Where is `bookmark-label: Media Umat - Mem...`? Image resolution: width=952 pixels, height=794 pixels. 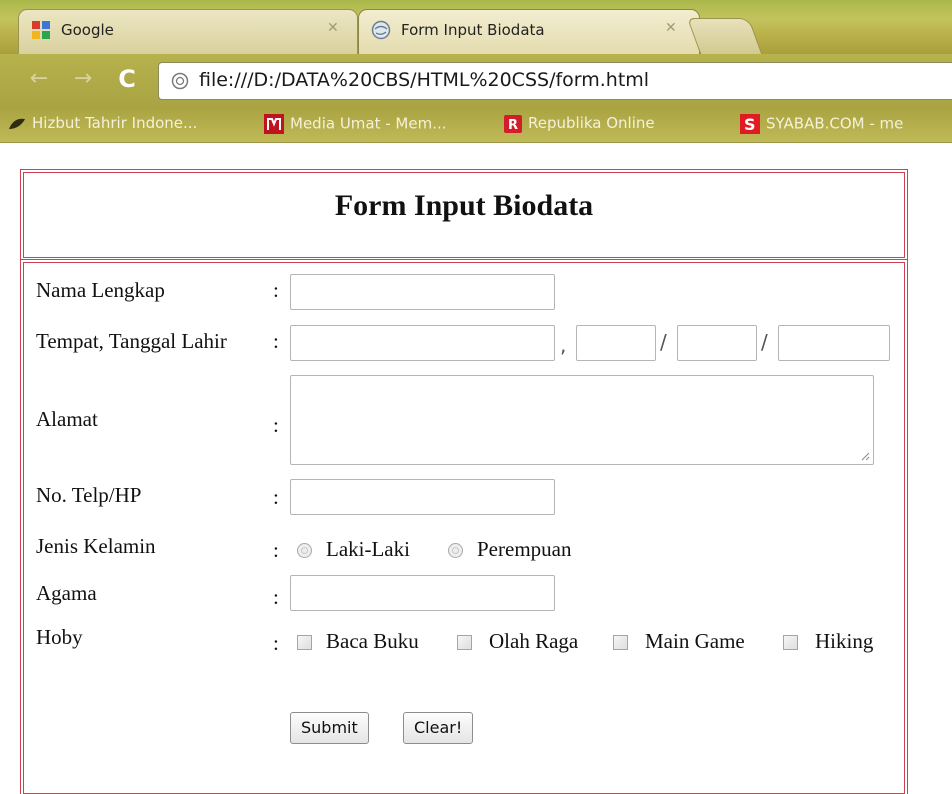 bookmark-label: Media Umat - Mem... is located at coordinates (368, 123).